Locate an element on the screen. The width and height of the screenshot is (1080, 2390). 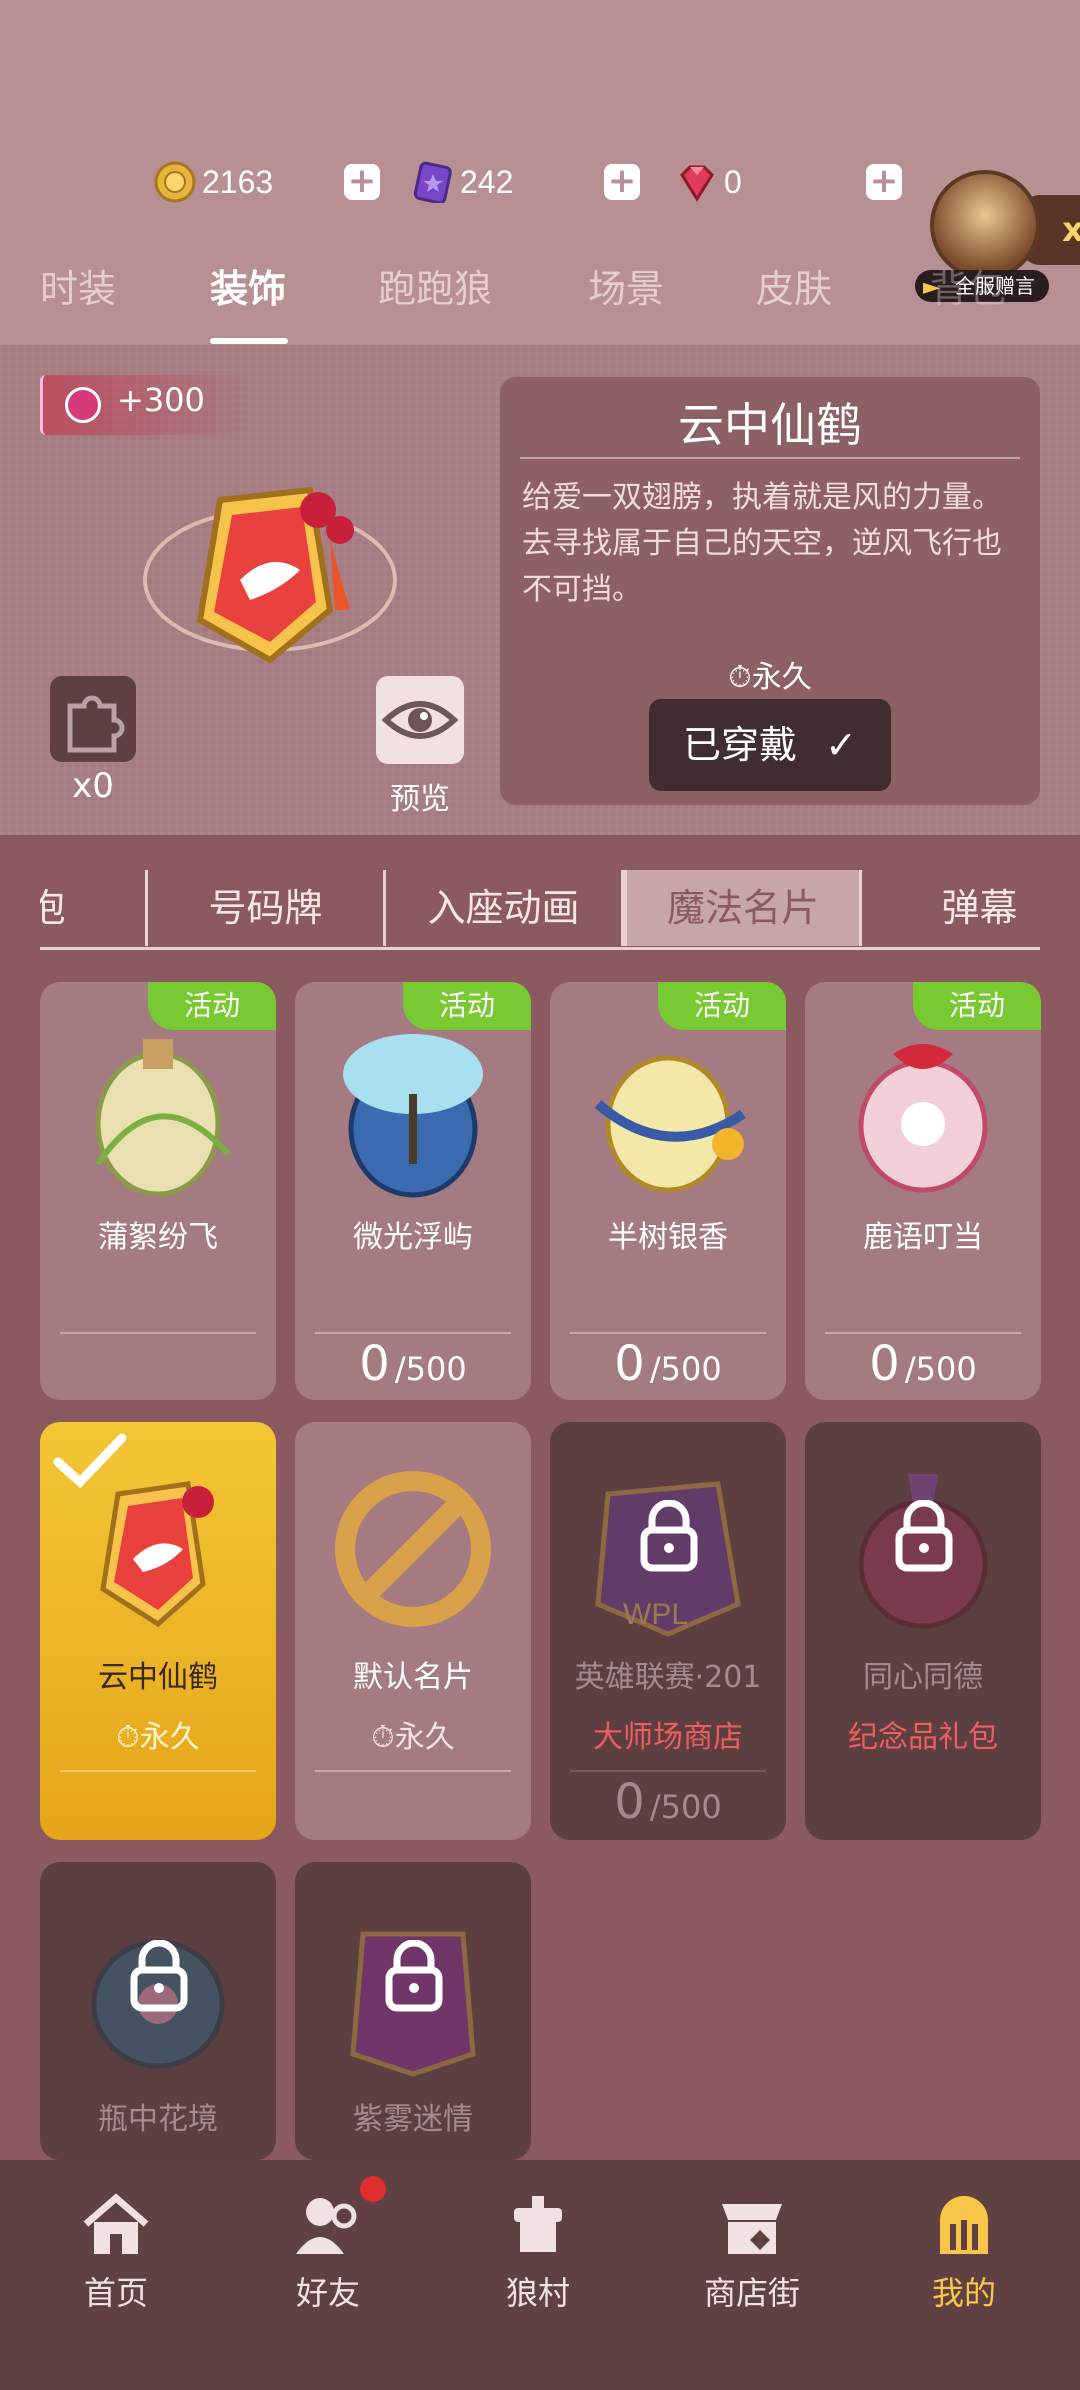
card-name: 微光浮屿 is located at coordinates (413, 1237).